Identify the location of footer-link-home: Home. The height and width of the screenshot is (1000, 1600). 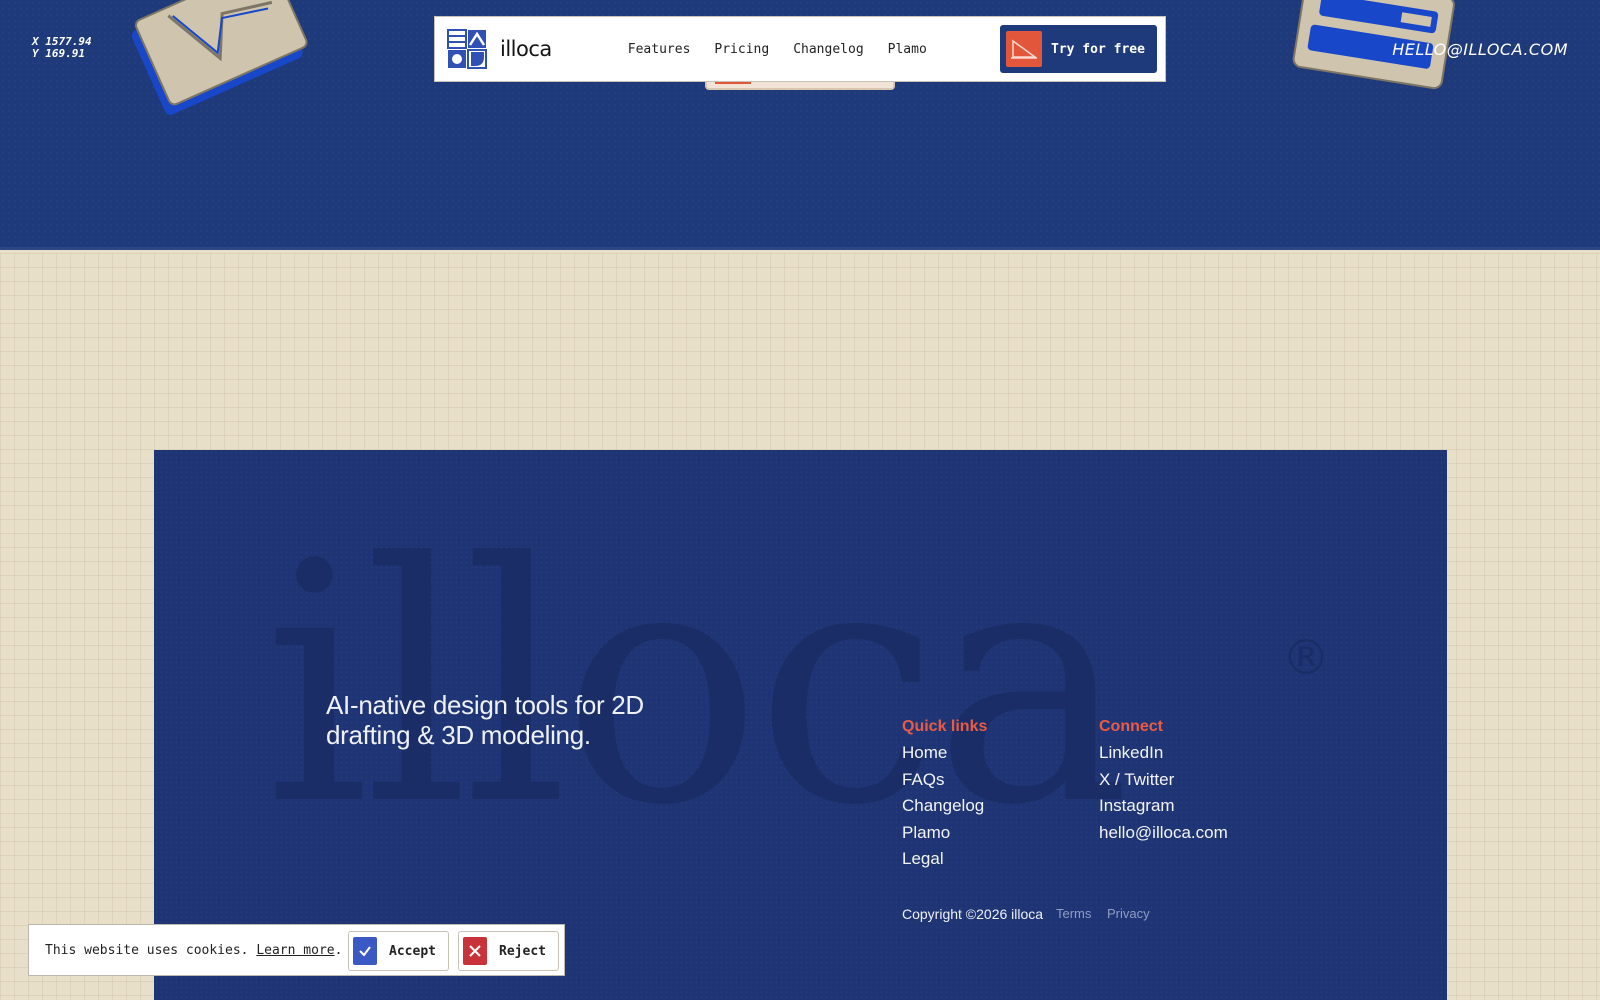
(944, 753).